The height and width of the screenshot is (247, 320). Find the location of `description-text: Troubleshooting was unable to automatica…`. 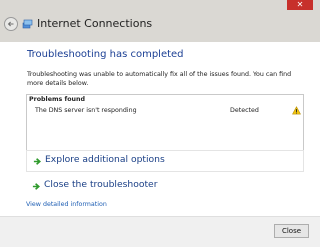

description-text: Troubleshooting was unable to automatica… is located at coordinates (159, 79).